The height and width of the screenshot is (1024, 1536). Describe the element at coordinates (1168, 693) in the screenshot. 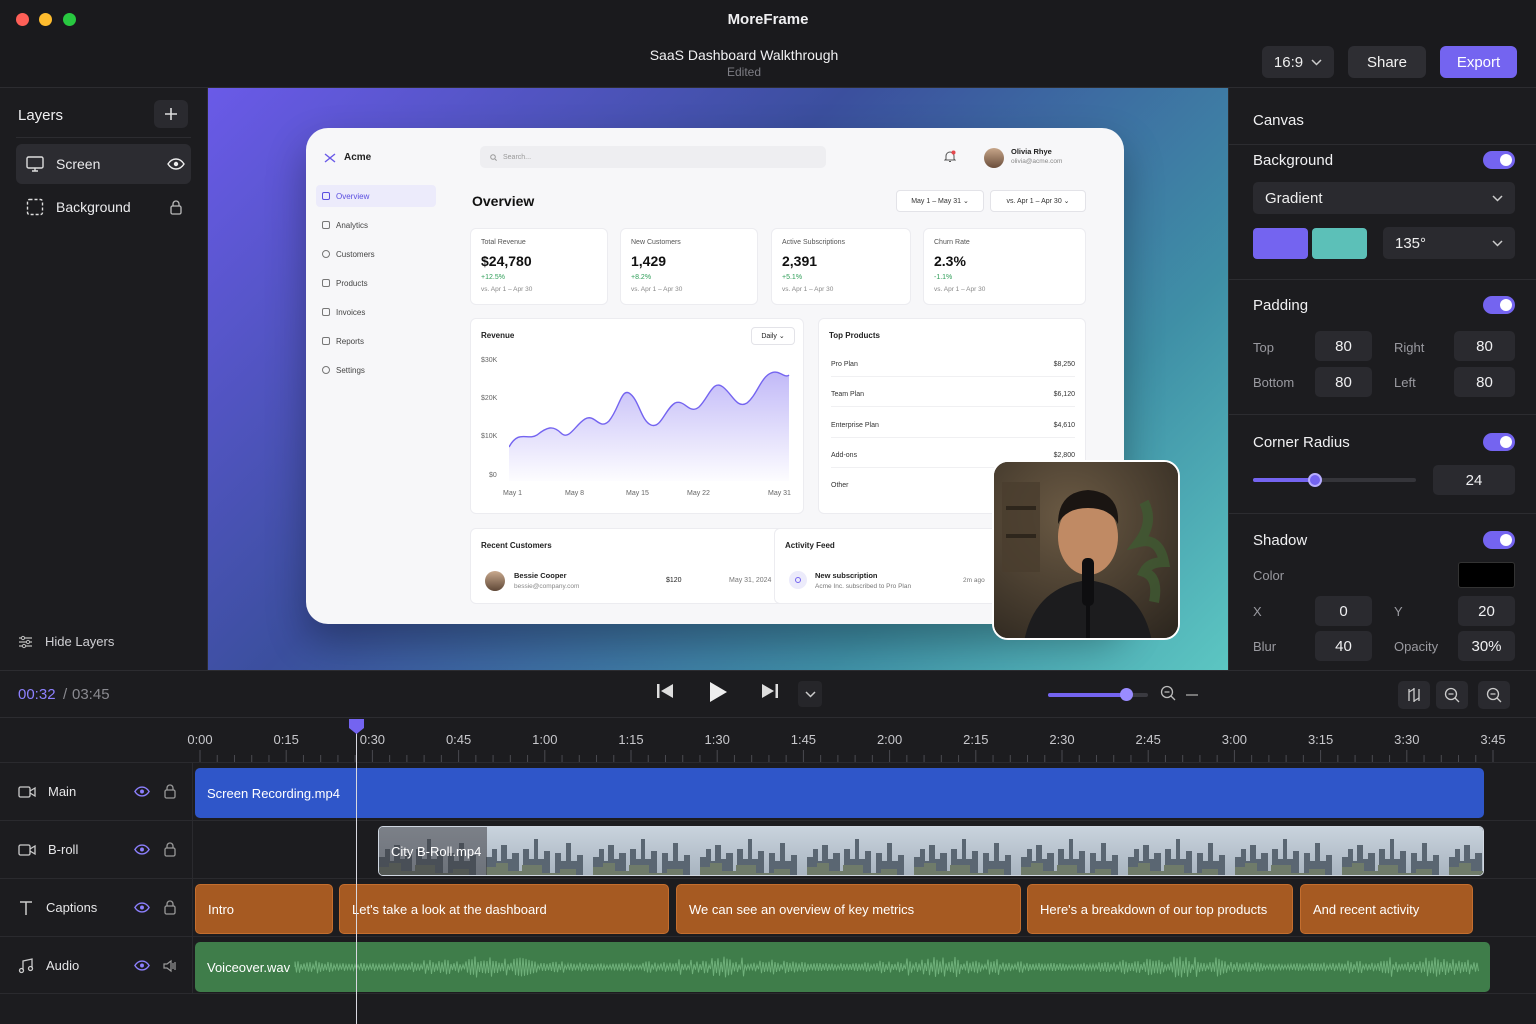

I see `zoom-out-small-button` at that location.